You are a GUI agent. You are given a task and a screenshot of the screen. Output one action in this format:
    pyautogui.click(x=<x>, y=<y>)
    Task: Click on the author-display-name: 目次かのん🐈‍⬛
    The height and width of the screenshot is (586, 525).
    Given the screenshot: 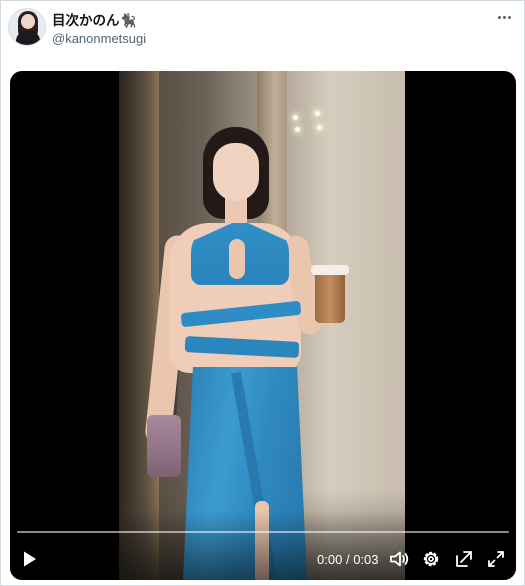 What is the action you would take?
    pyautogui.click(x=94, y=19)
    